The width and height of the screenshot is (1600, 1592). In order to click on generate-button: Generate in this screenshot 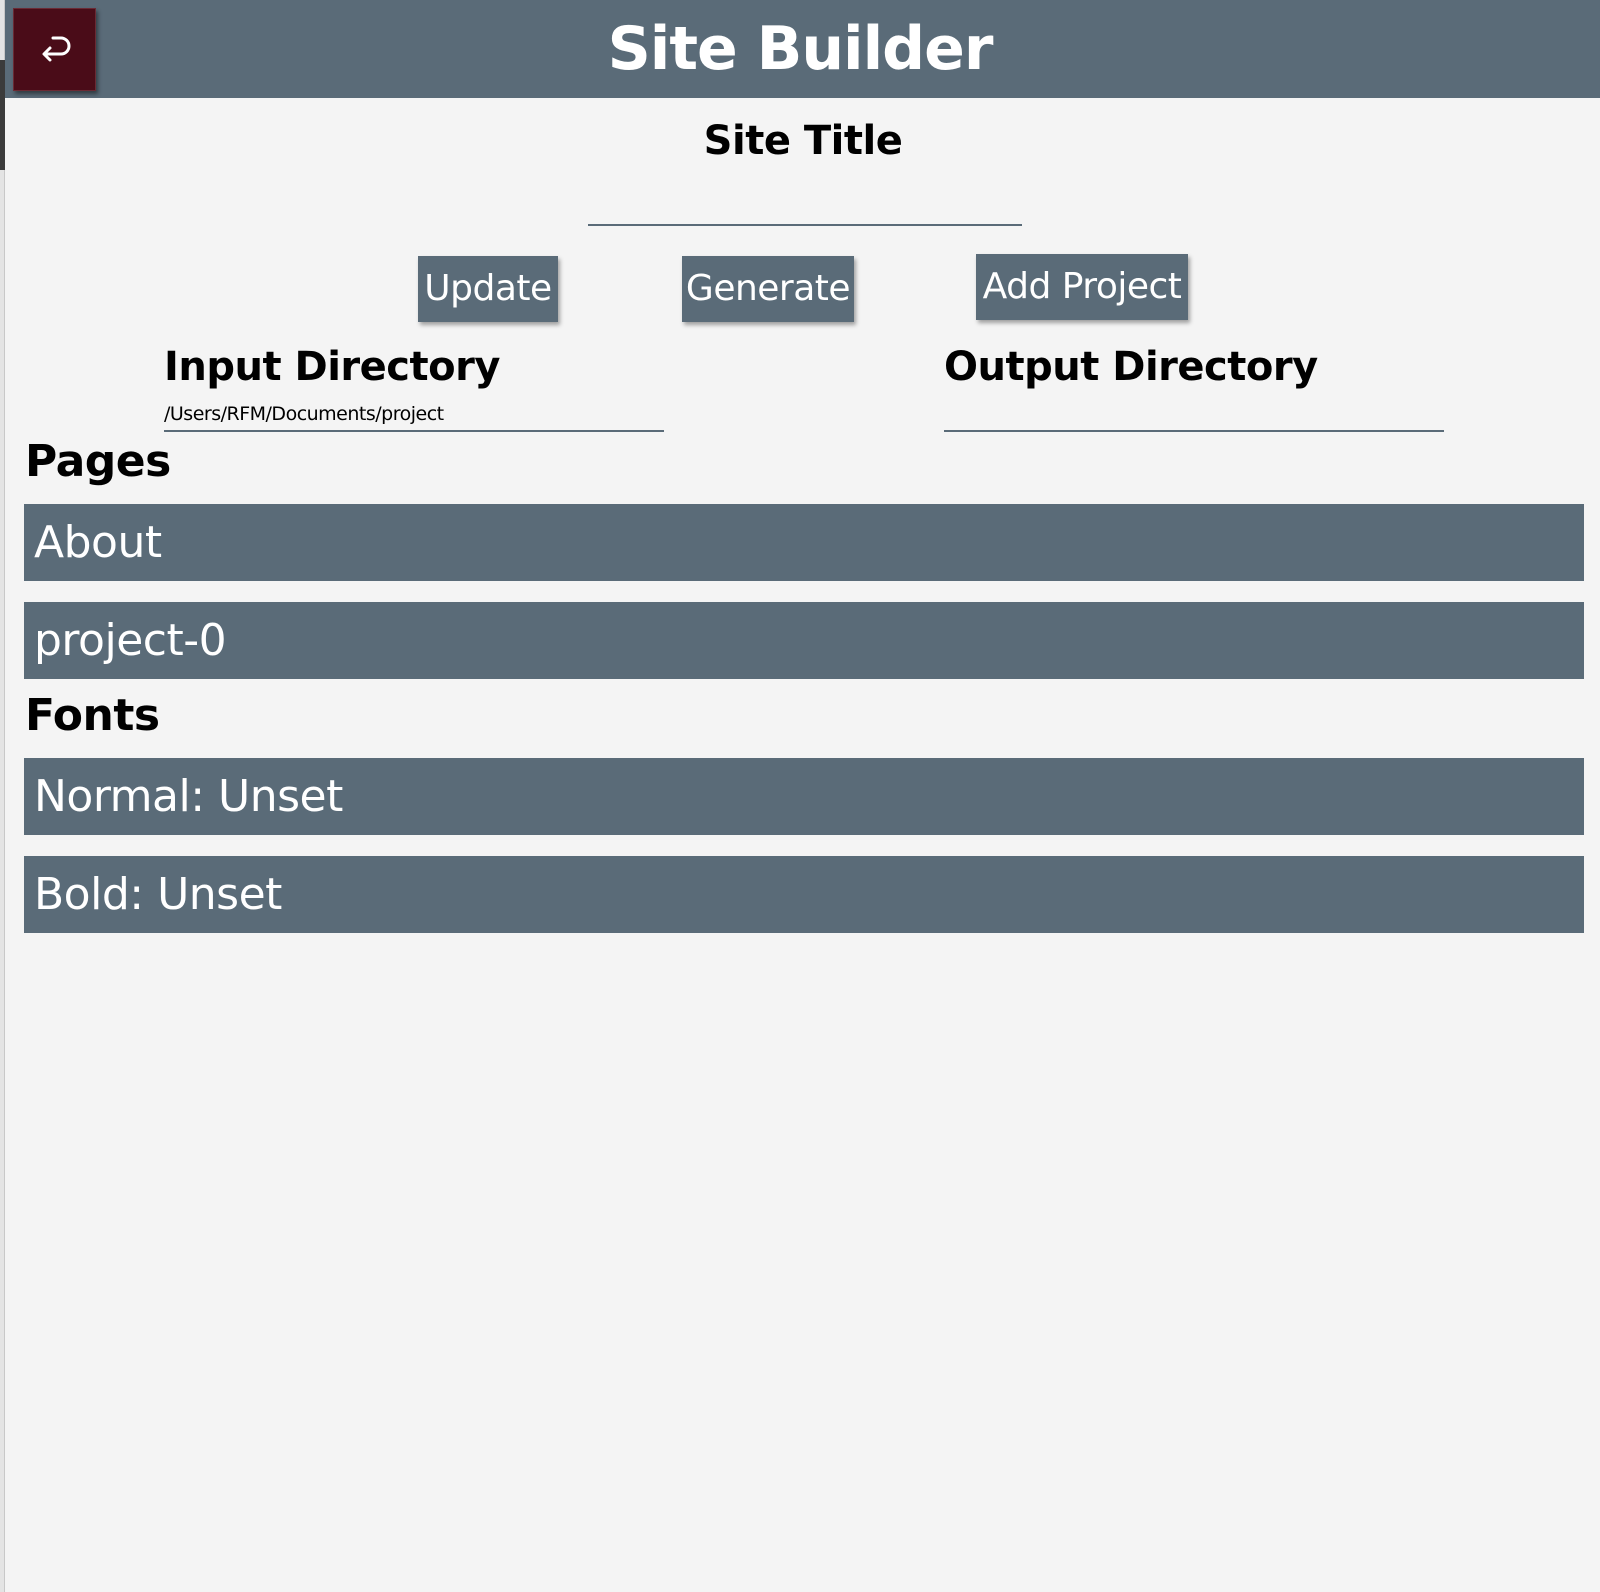, I will do `click(768, 289)`.